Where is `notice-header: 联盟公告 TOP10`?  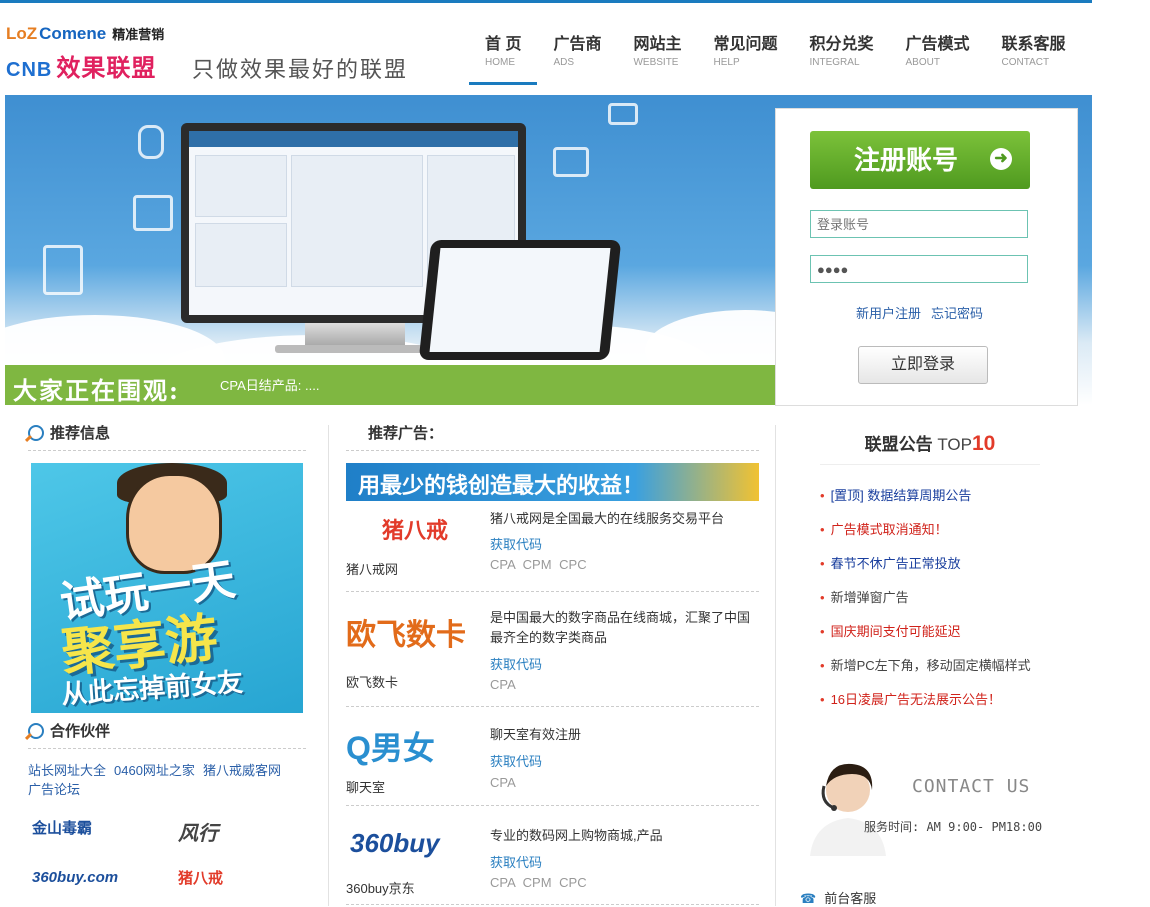
notice-header: 联盟公告 TOP10 is located at coordinates (930, 447).